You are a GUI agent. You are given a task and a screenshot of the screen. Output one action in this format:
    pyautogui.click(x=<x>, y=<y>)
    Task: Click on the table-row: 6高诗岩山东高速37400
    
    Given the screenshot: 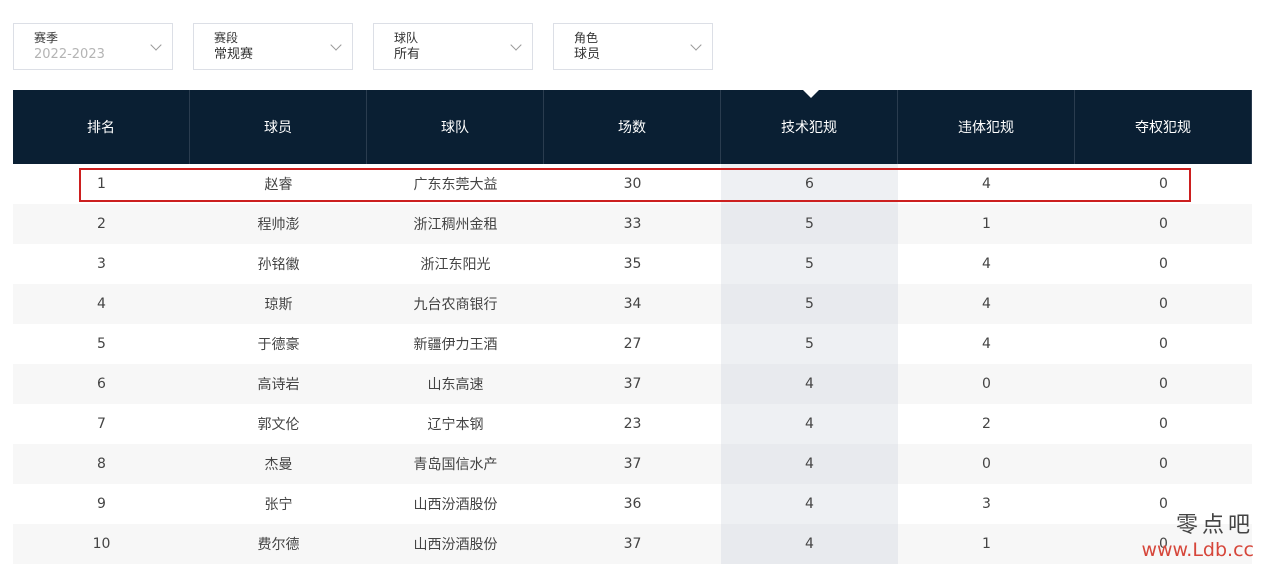 What is the action you would take?
    pyautogui.click(x=632, y=384)
    